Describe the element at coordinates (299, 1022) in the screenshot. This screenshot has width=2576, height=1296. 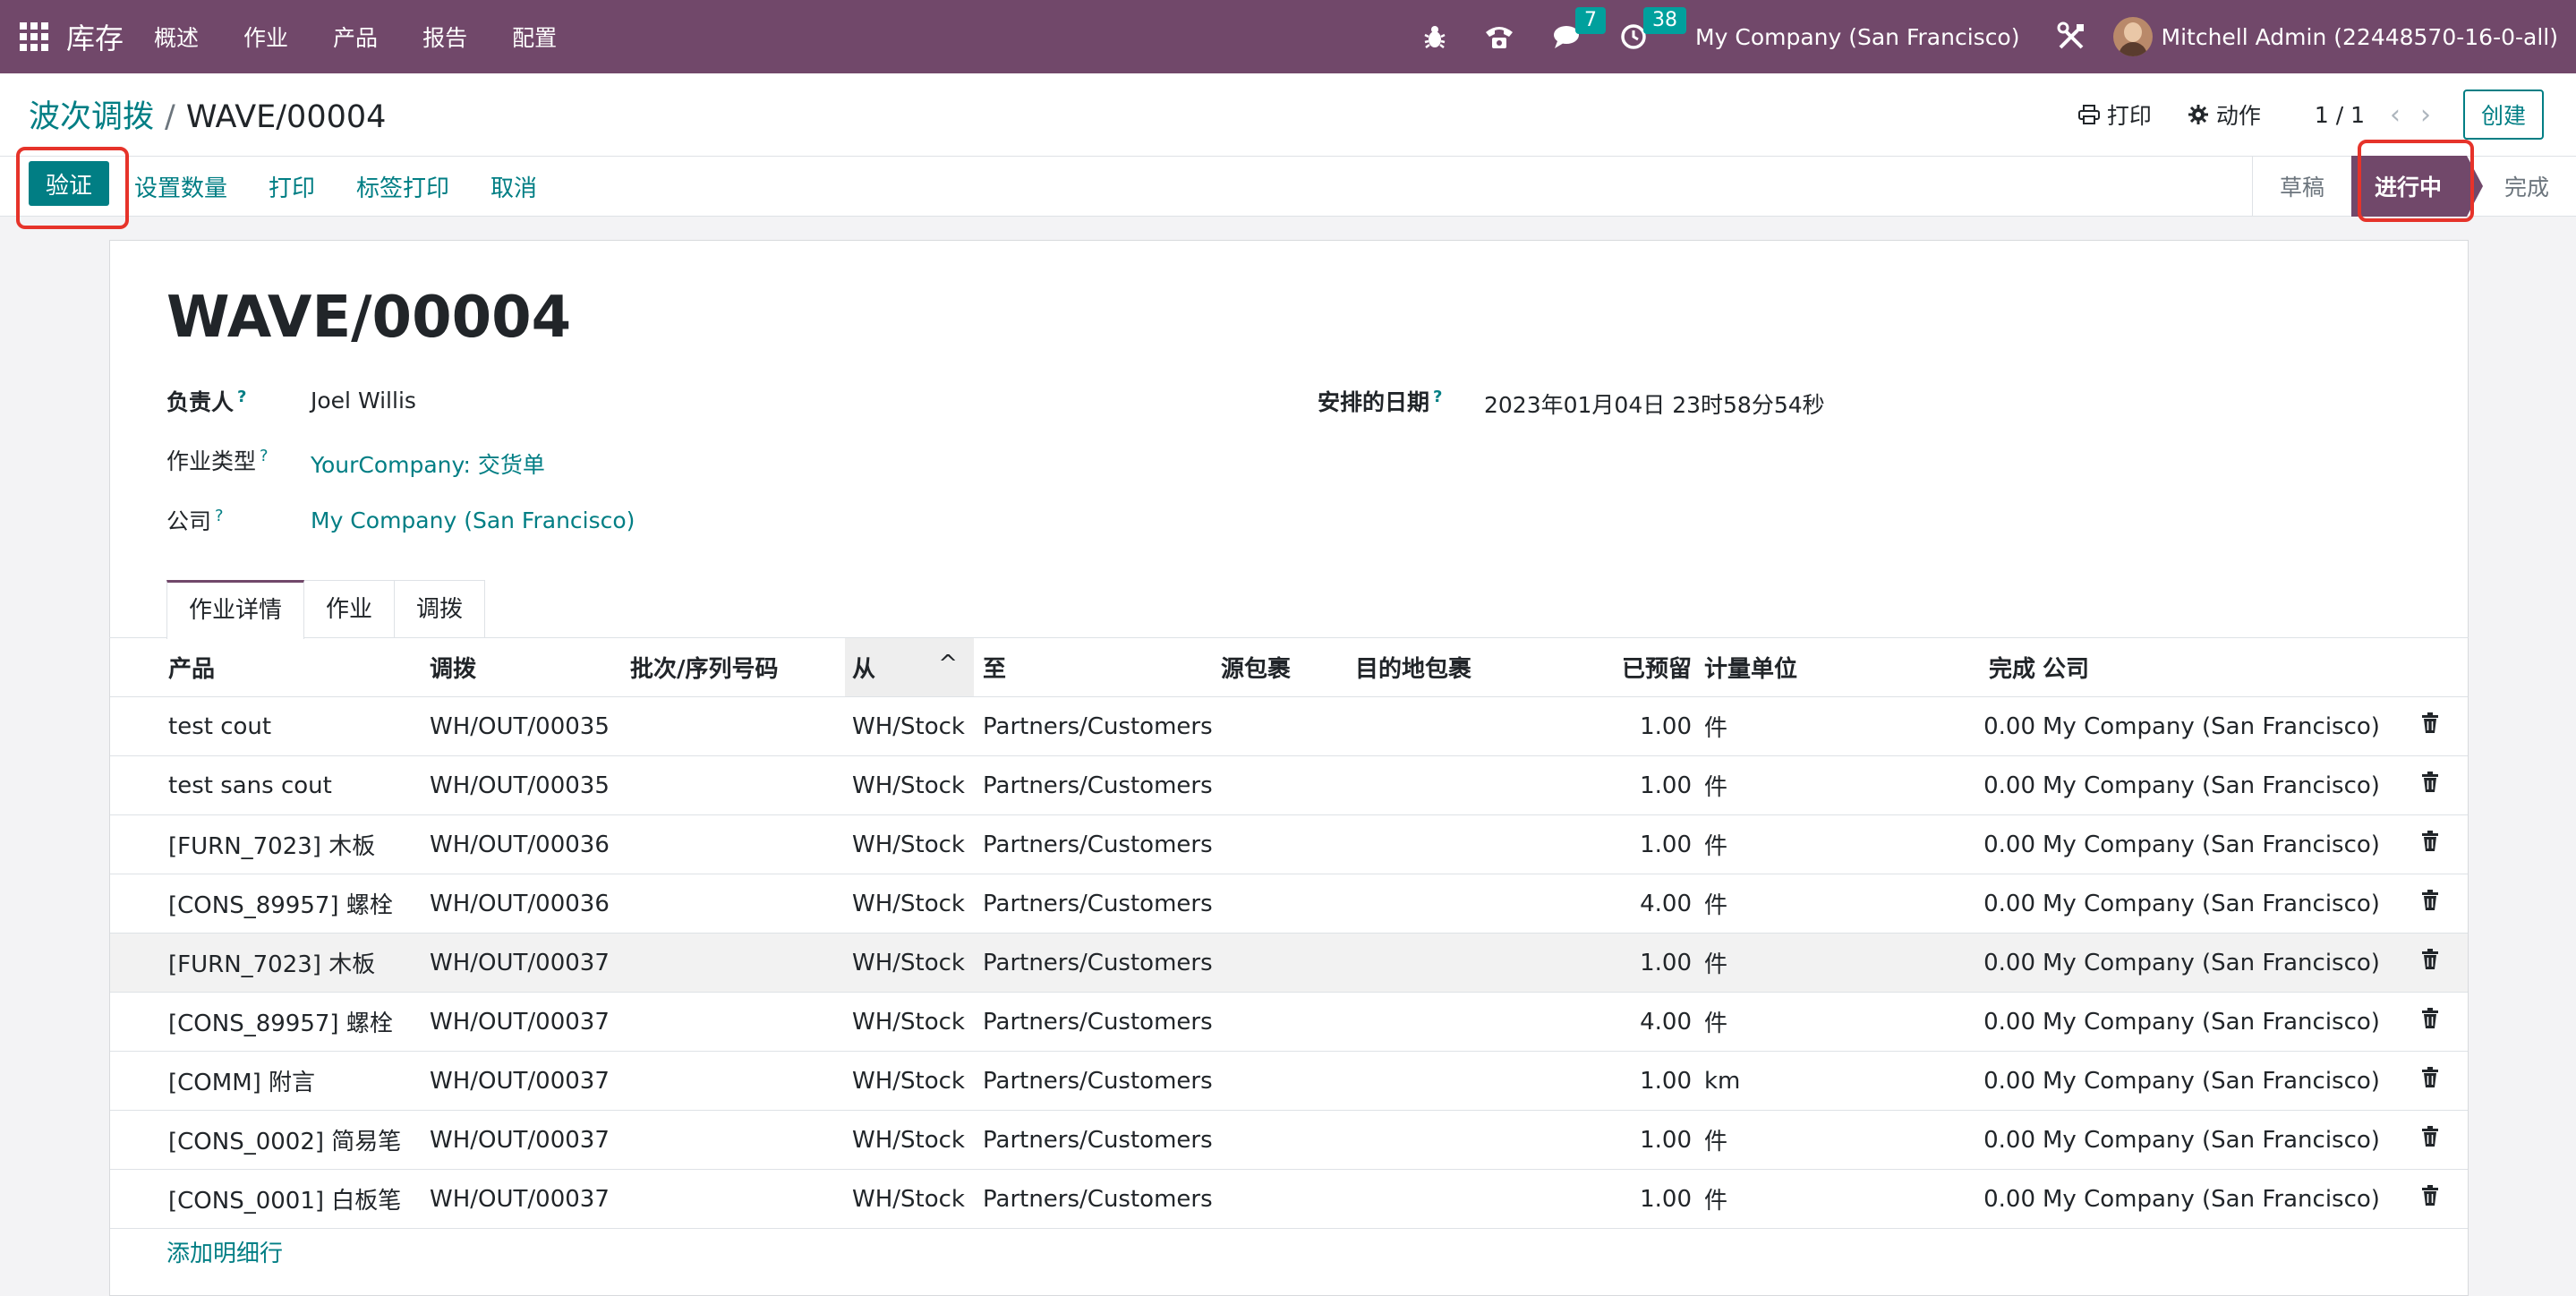
I see `cell-product: [CONS_89957] 螺栓` at that location.